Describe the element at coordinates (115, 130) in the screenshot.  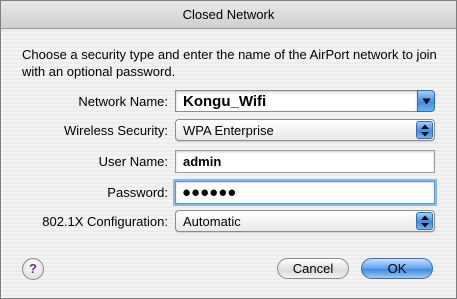
I see `wireless-security-label: Wireless Security:` at that location.